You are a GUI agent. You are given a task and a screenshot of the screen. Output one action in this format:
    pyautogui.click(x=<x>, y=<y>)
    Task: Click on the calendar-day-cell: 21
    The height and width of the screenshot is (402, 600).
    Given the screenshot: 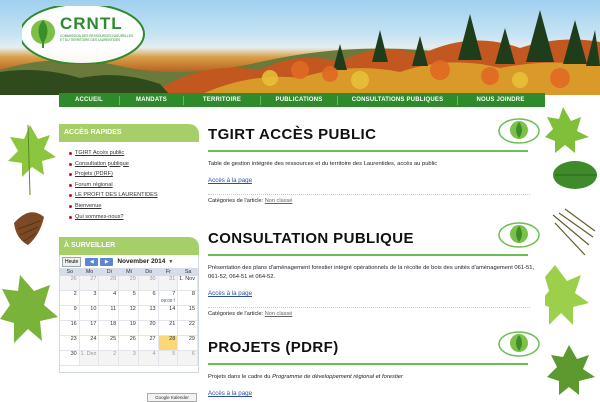 What is the action you would take?
    pyautogui.click(x=168, y=329)
    